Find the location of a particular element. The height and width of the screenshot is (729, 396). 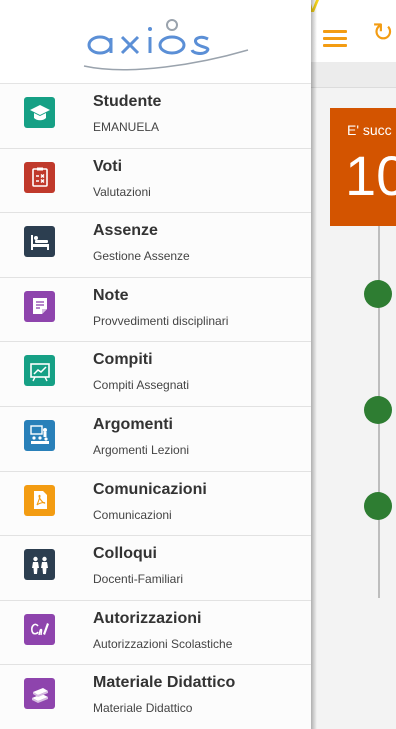

refresh-icon: ↻ is located at coordinates (383, 33).